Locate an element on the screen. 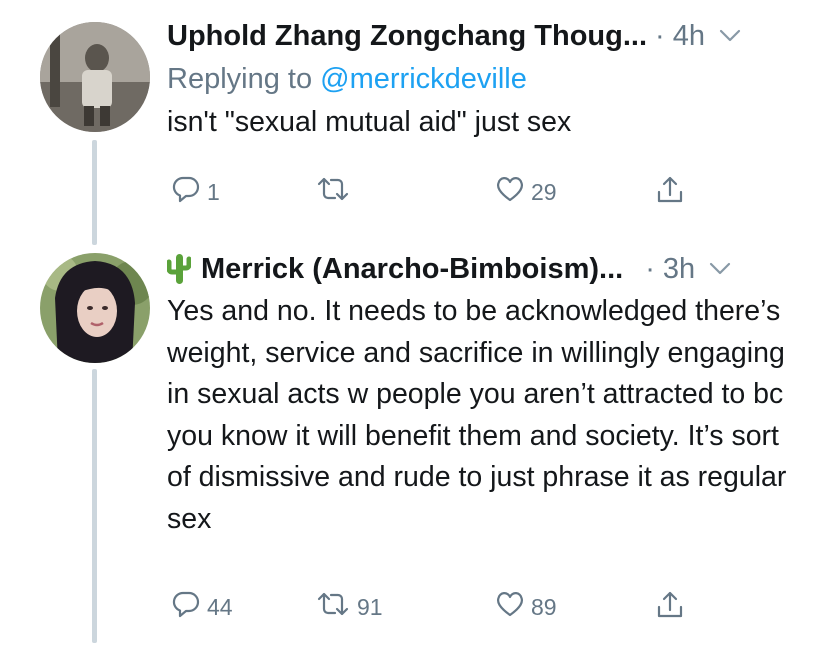 The image size is (828, 647). like-count: 89 is located at coordinates (544, 606).